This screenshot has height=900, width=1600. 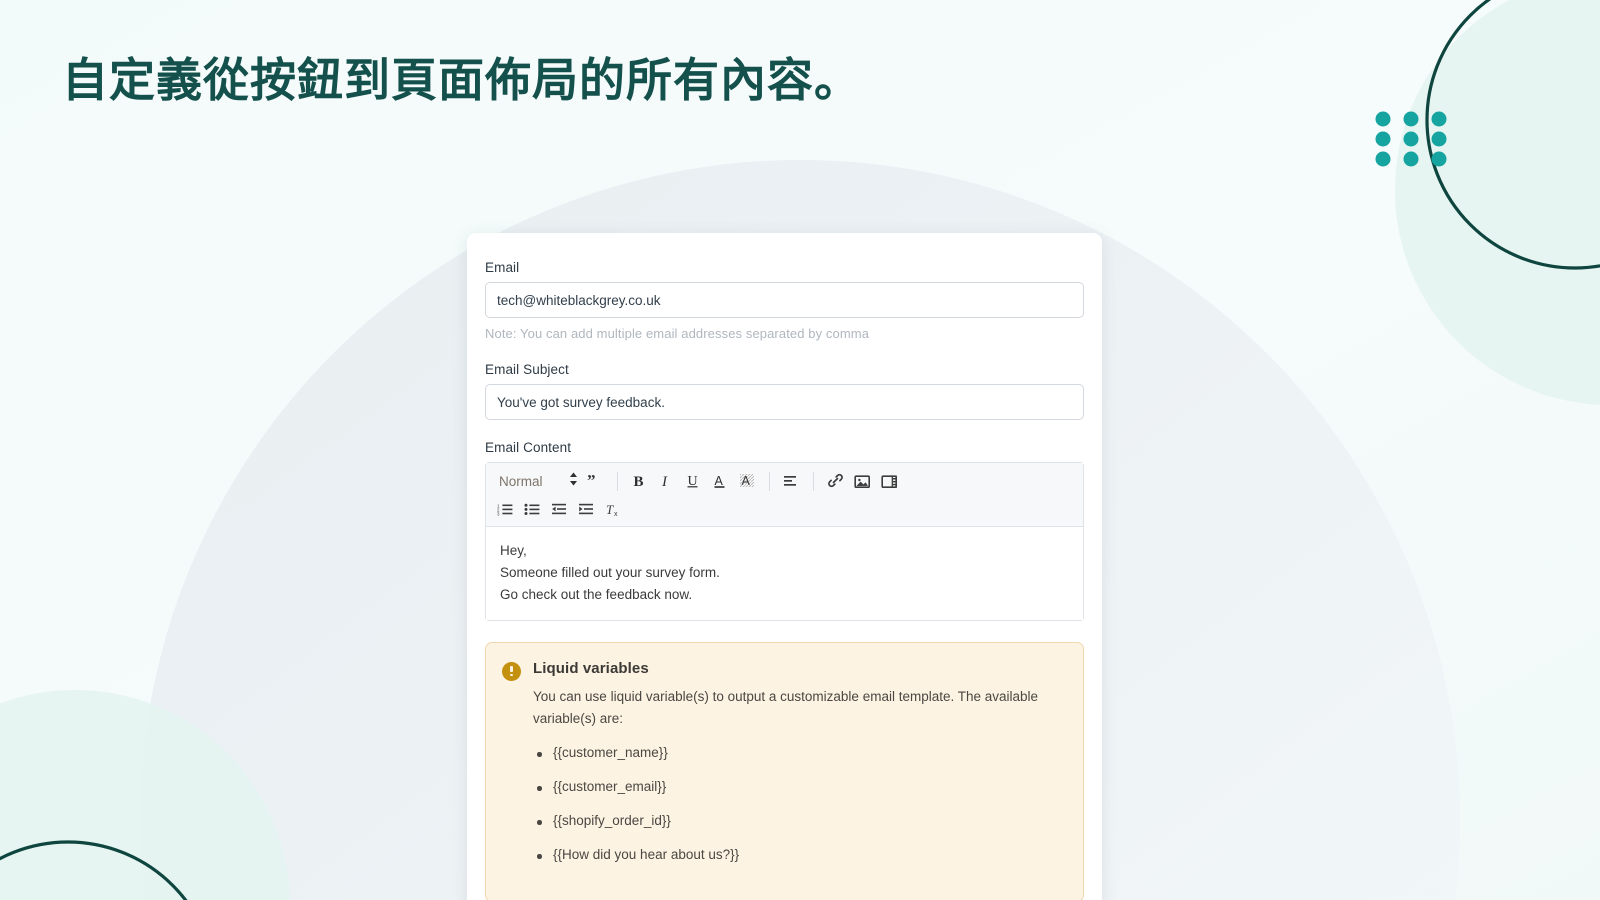 What do you see at coordinates (789, 854) in the screenshot?
I see `liquid-variable-item: {{How did you hear about us?}}` at bounding box center [789, 854].